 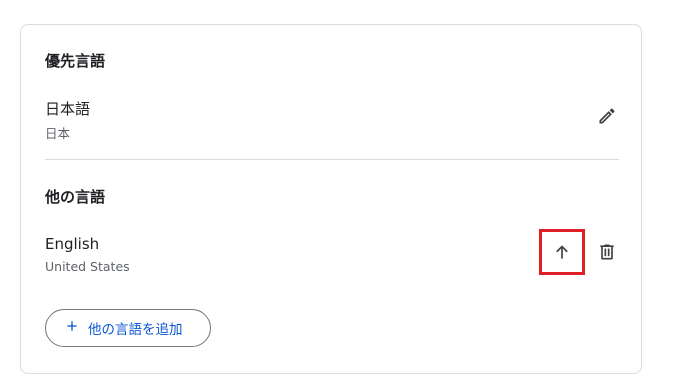 What do you see at coordinates (72, 328) in the screenshot?
I see `plus-icon` at bounding box center [72, 328].